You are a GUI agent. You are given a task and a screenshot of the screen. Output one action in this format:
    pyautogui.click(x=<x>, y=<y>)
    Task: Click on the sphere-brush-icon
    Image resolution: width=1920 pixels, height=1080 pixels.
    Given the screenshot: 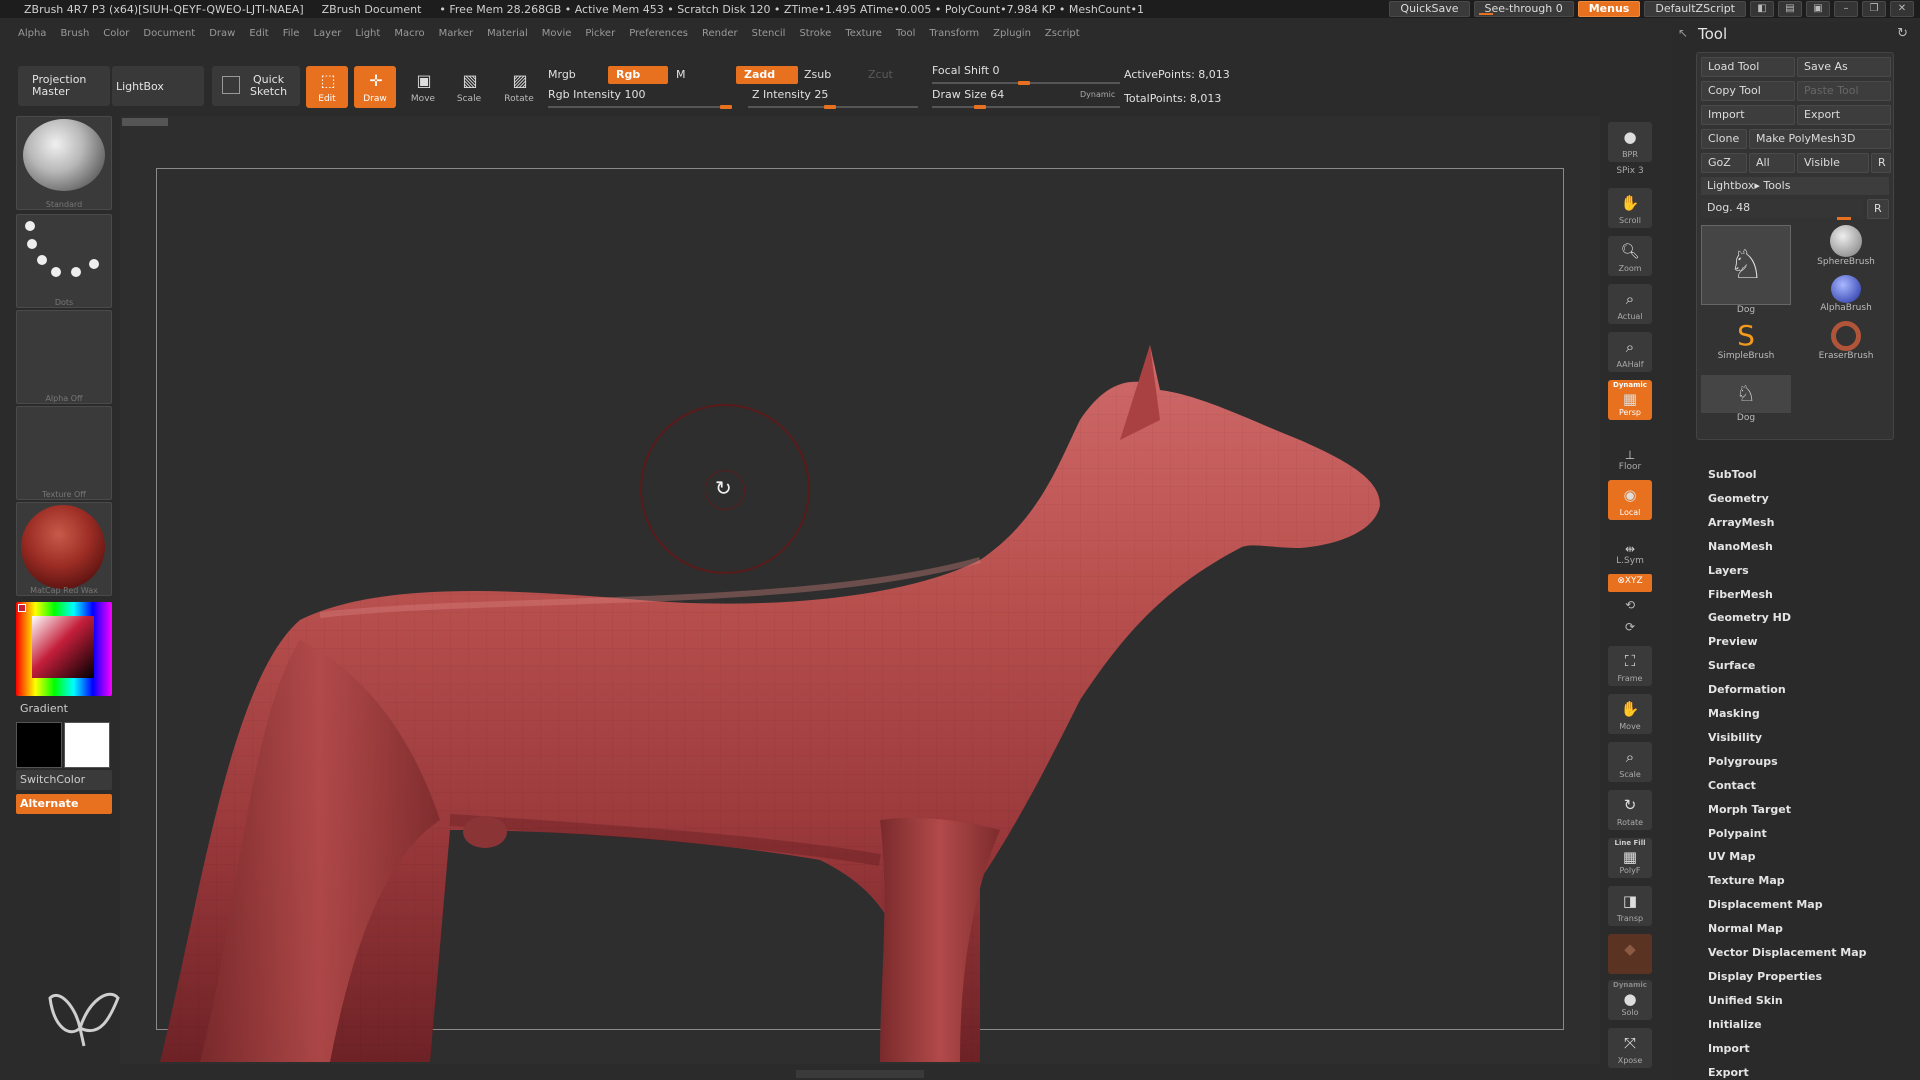 What is the action you would take?
    pyautogui.click(x=1846, y=241)
    